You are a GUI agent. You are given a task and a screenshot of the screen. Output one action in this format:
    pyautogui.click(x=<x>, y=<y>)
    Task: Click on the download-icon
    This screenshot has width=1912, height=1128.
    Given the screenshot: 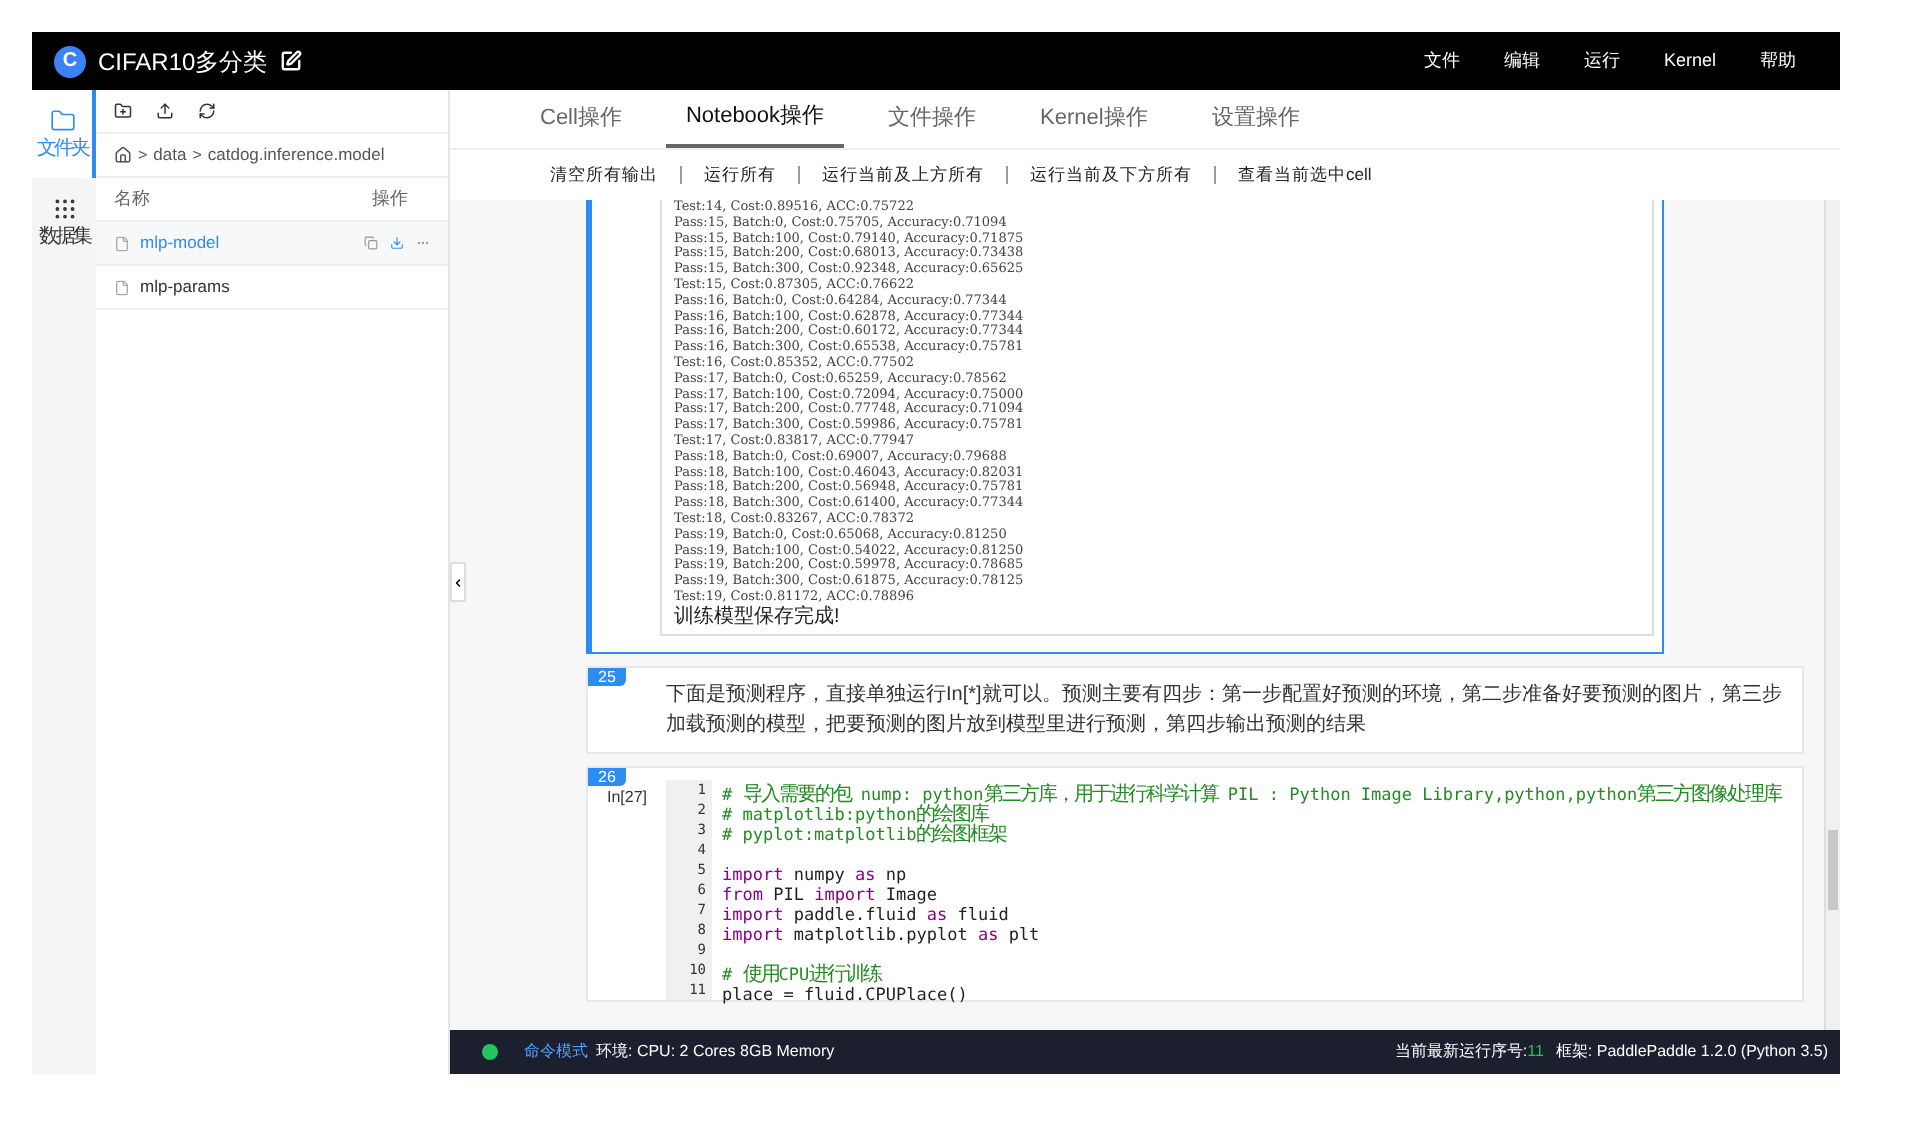 What is the action you would take?
    pyautogui.click(x=397, y=243)
    